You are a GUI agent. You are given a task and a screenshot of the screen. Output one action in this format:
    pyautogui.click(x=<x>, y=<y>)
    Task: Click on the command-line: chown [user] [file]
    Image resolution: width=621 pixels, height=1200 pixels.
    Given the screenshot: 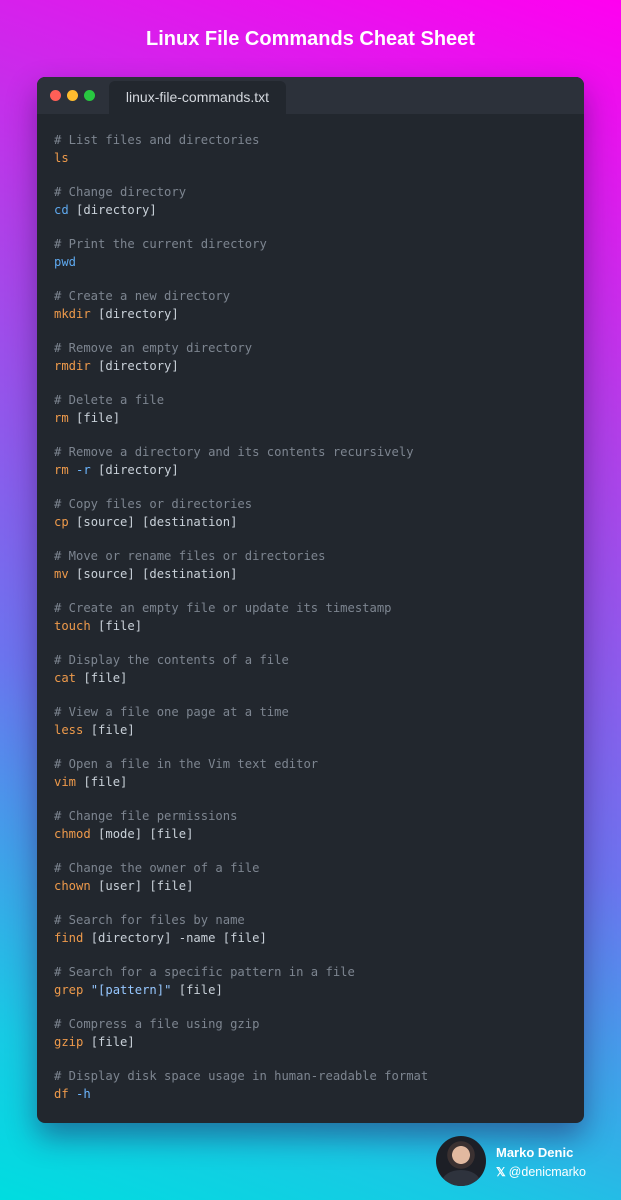 What is the action you would take?
    pyautogui.click(x=314, y=886)
    